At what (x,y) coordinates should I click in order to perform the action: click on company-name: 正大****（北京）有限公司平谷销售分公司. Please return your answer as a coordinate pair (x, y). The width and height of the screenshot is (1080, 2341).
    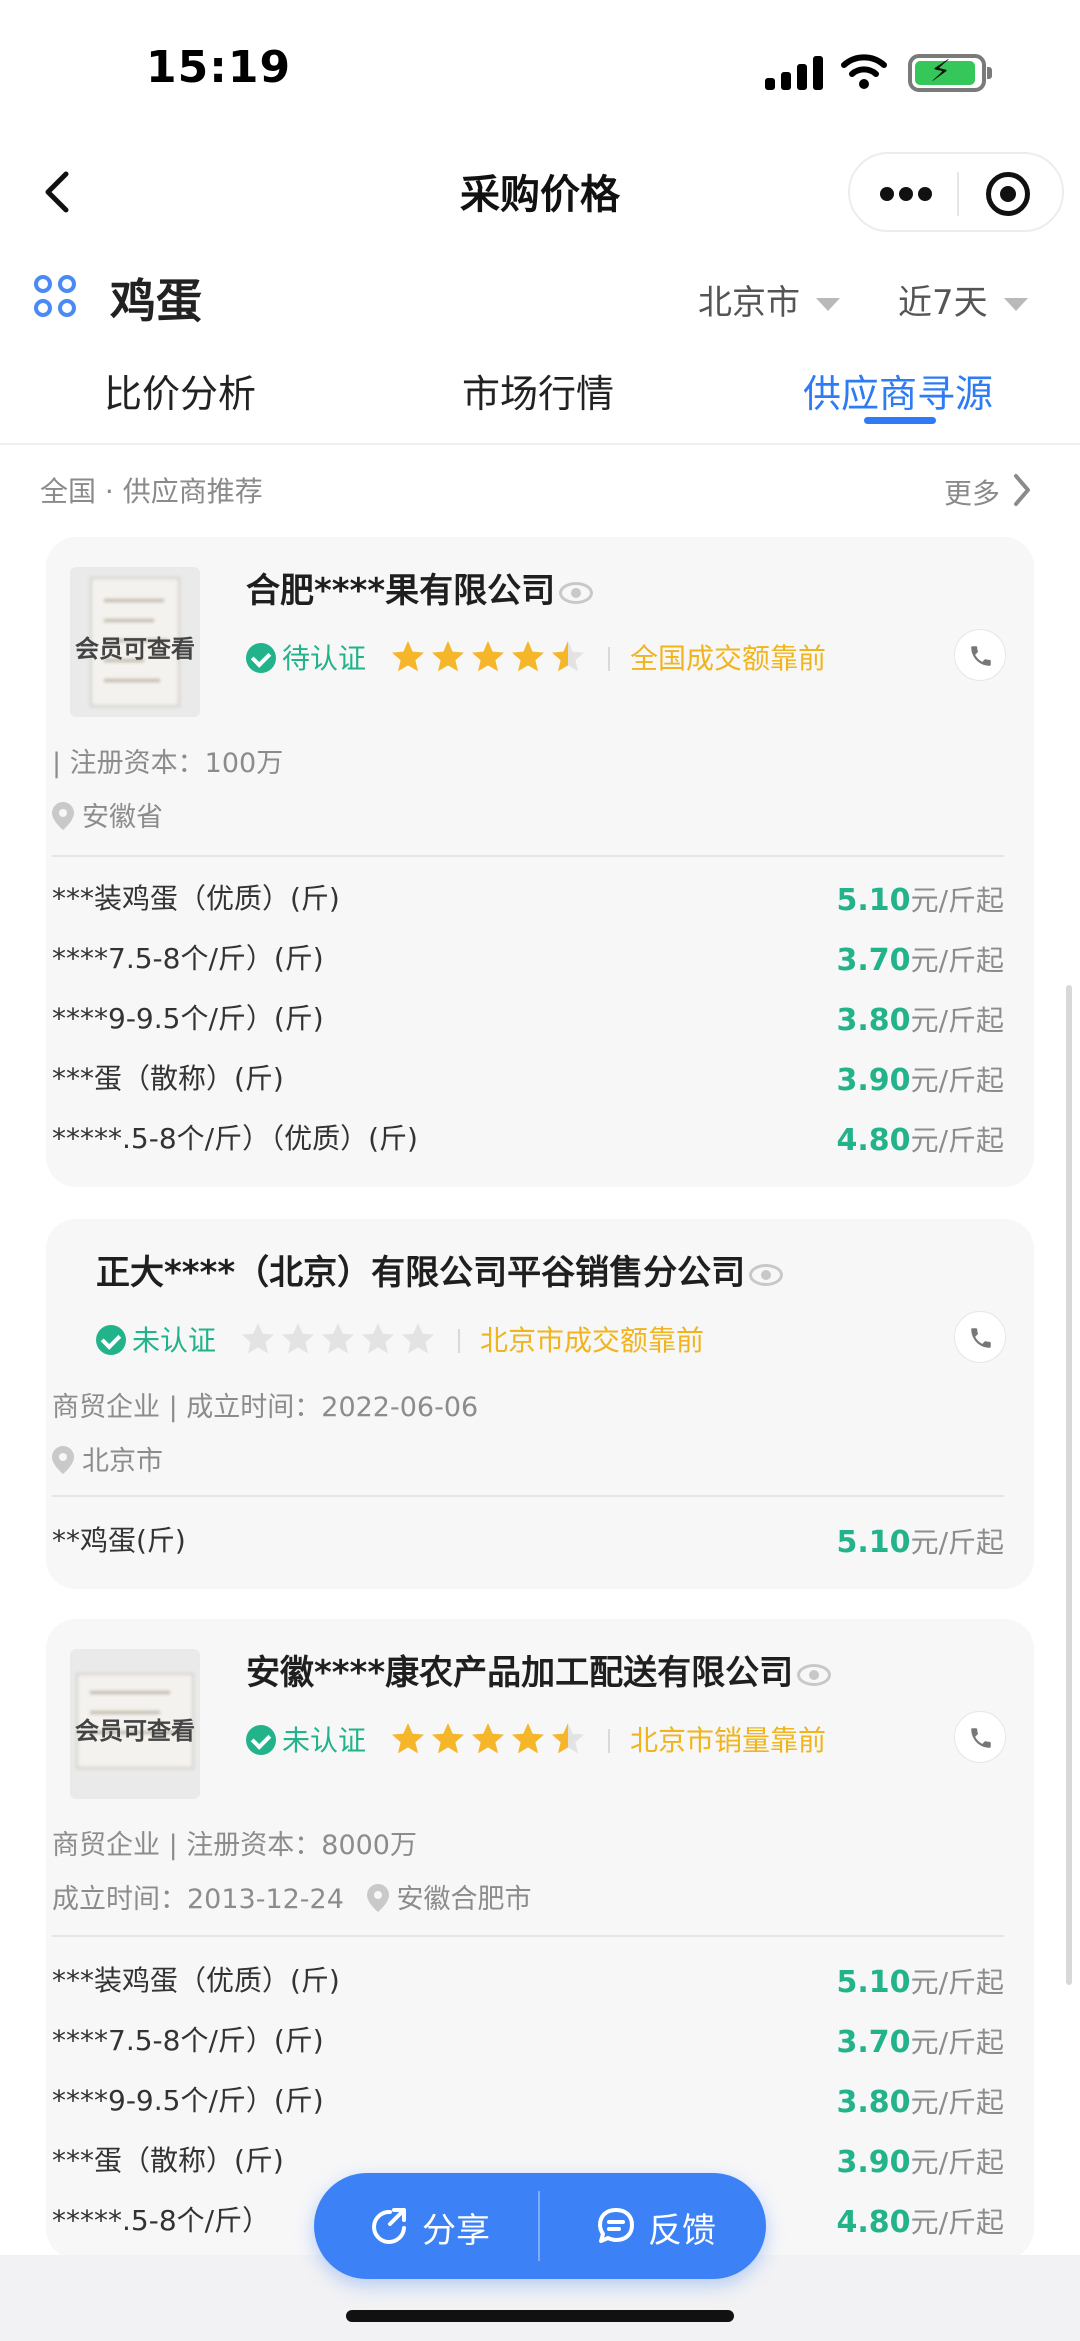
    Looking at the image, I should click on (440, 1269).